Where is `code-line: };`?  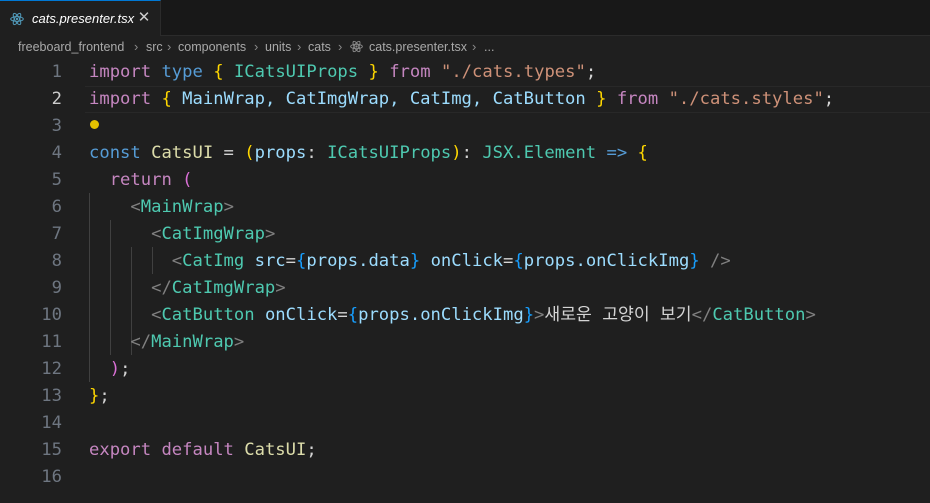
code-line: }; is located at coordinates (99, 396).